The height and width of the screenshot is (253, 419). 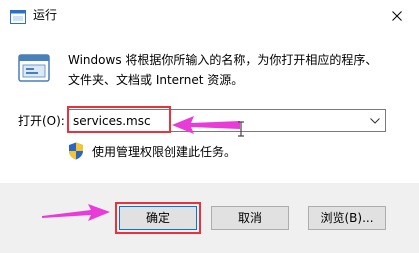 I want to click on description-line: Windows 将根据你所输入的名称，为你打开相应的程序、, so click(x=223, y=60).